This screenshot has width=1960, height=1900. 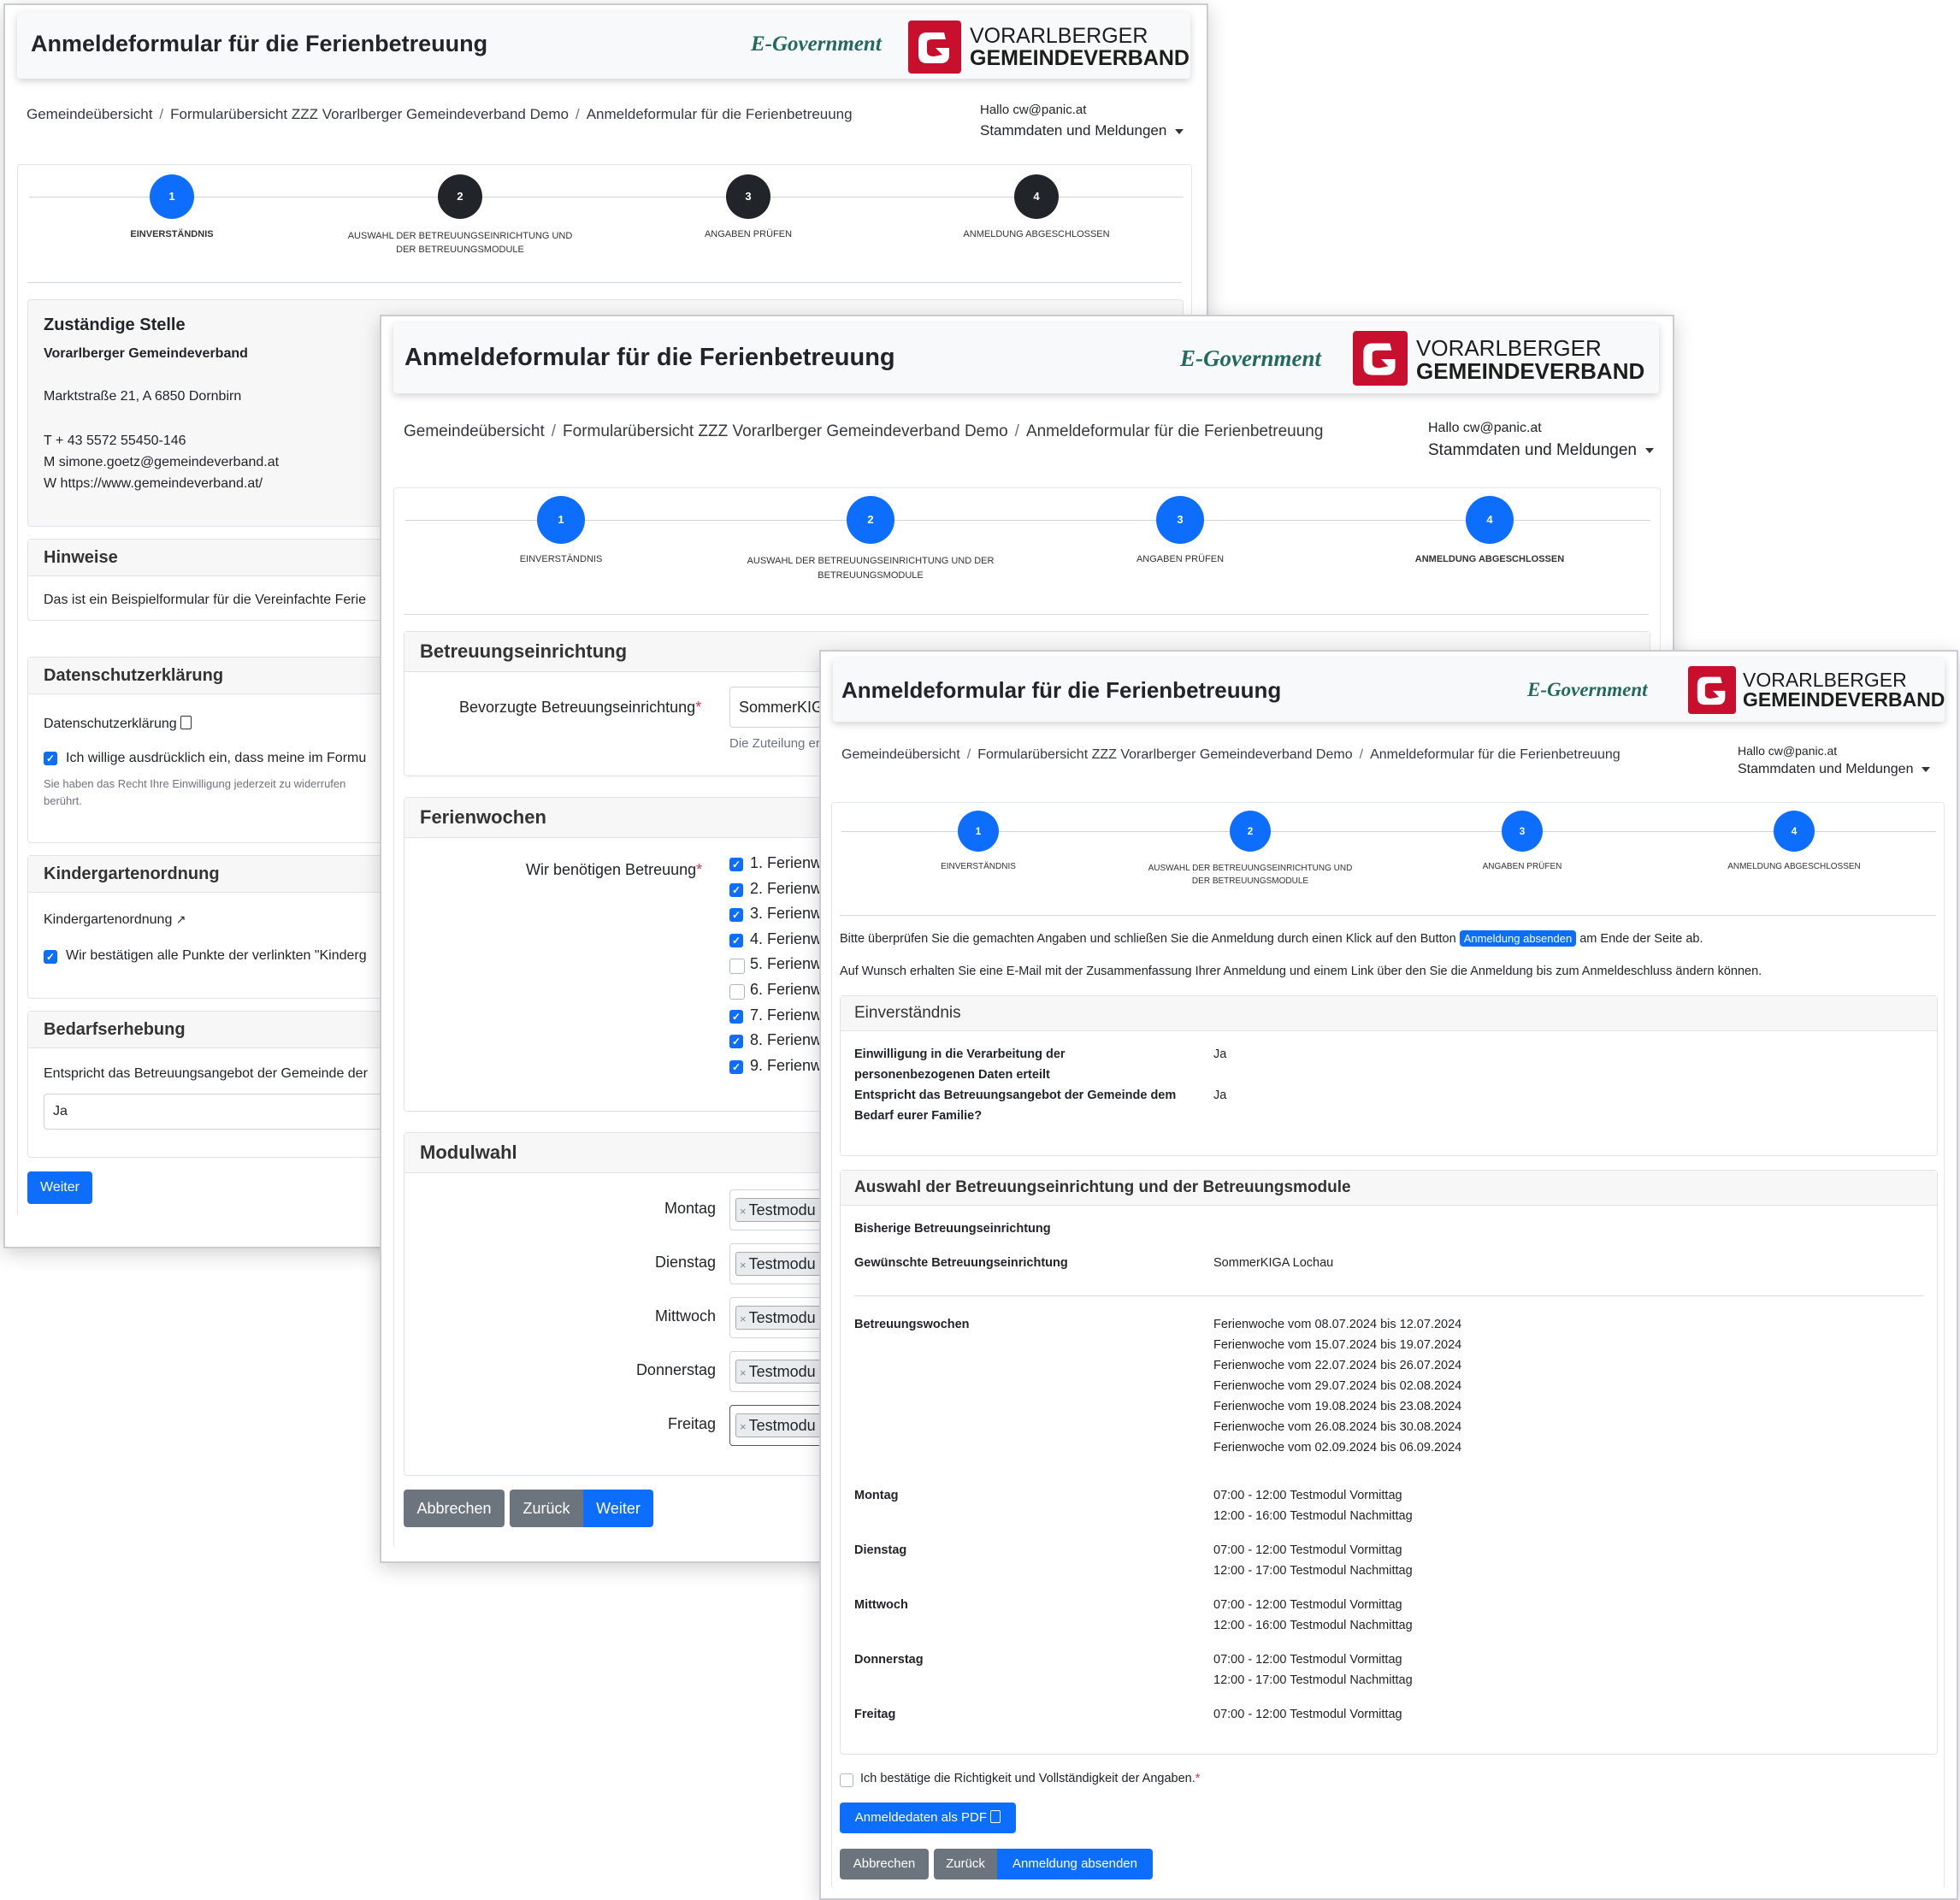 I want to click on logo-line-2: GEMEINDEVERBAND, so click(x=1531, y=370).